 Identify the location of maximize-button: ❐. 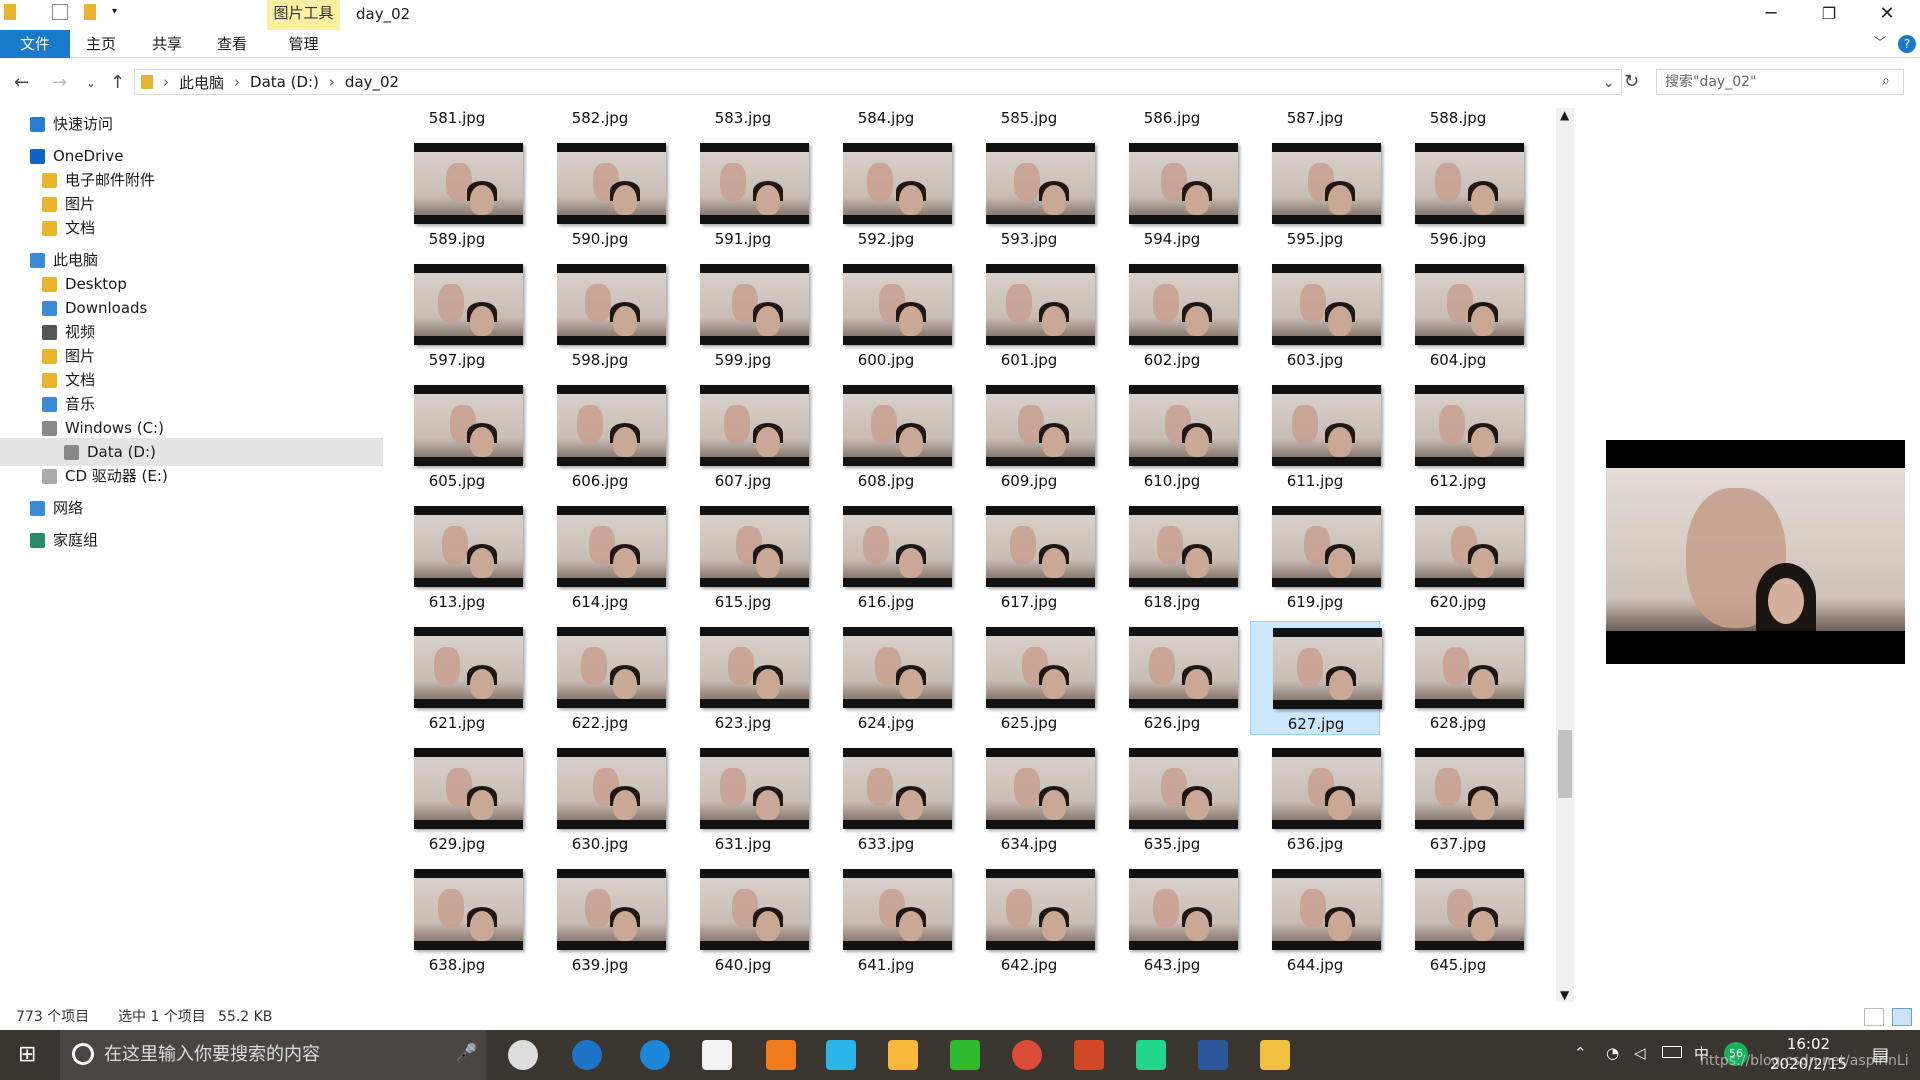
(1829, 15).